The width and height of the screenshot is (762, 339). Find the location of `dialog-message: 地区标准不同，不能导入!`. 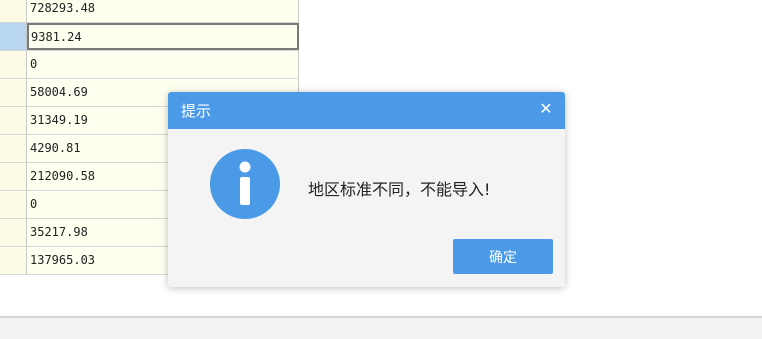

dialog-message: 地区标准不同，不能导入! is located at coordinates (399, 189).